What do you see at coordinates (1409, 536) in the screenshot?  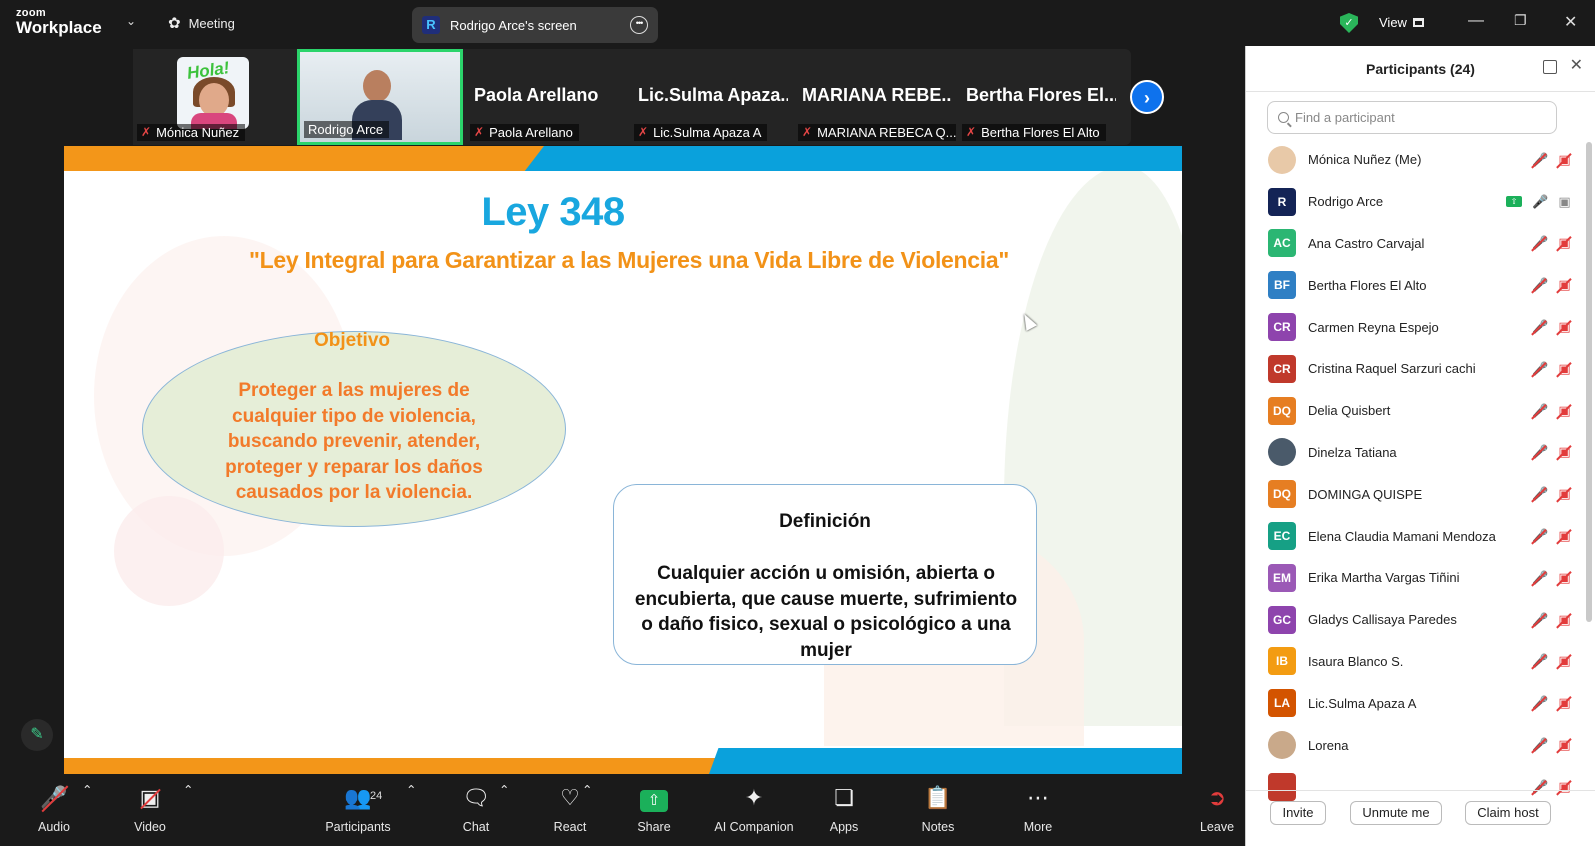 I see `participant-row: EC Elena Claudia Mamani Mendoza 🎤 ▣` at bounding box center [1409, 536].